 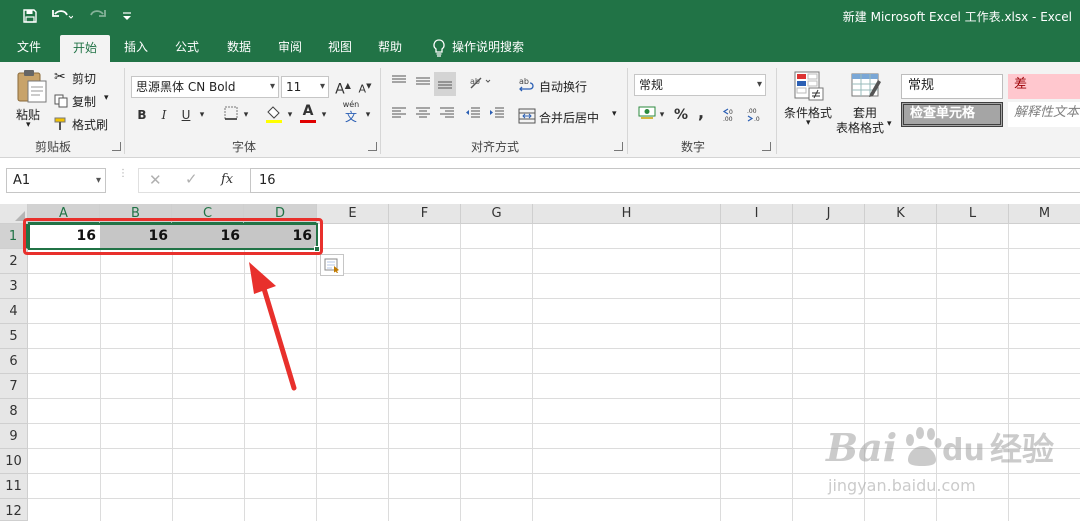 I want to click on increase-indent-button, so click(x=497, y=116).